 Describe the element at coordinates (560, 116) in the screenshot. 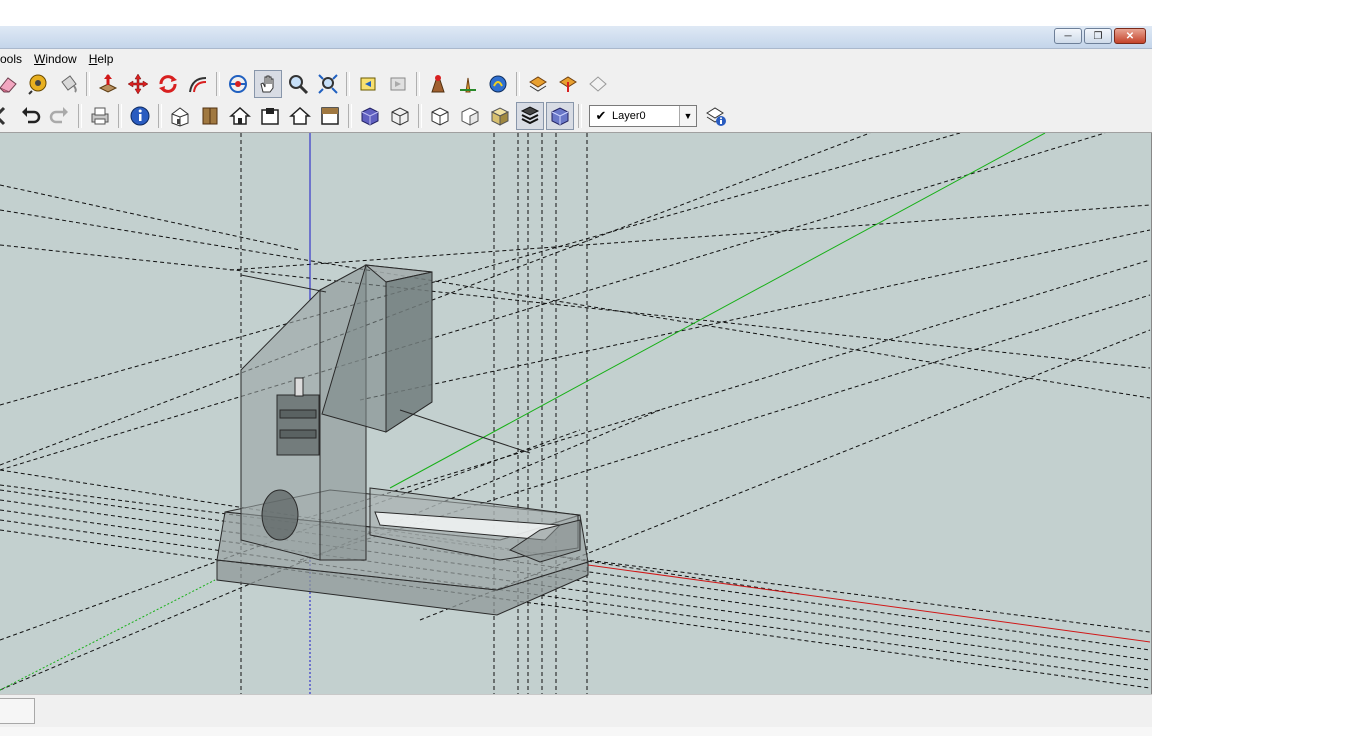

I see `xray-mode-icon` at that location.